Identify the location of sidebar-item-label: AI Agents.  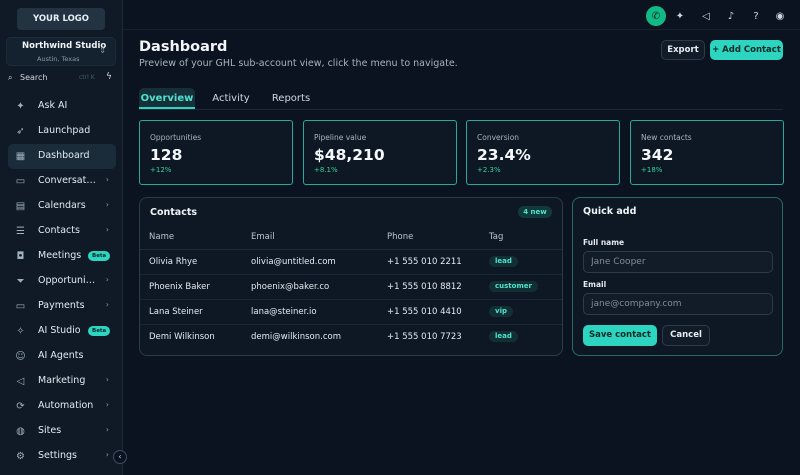
(61, 355).